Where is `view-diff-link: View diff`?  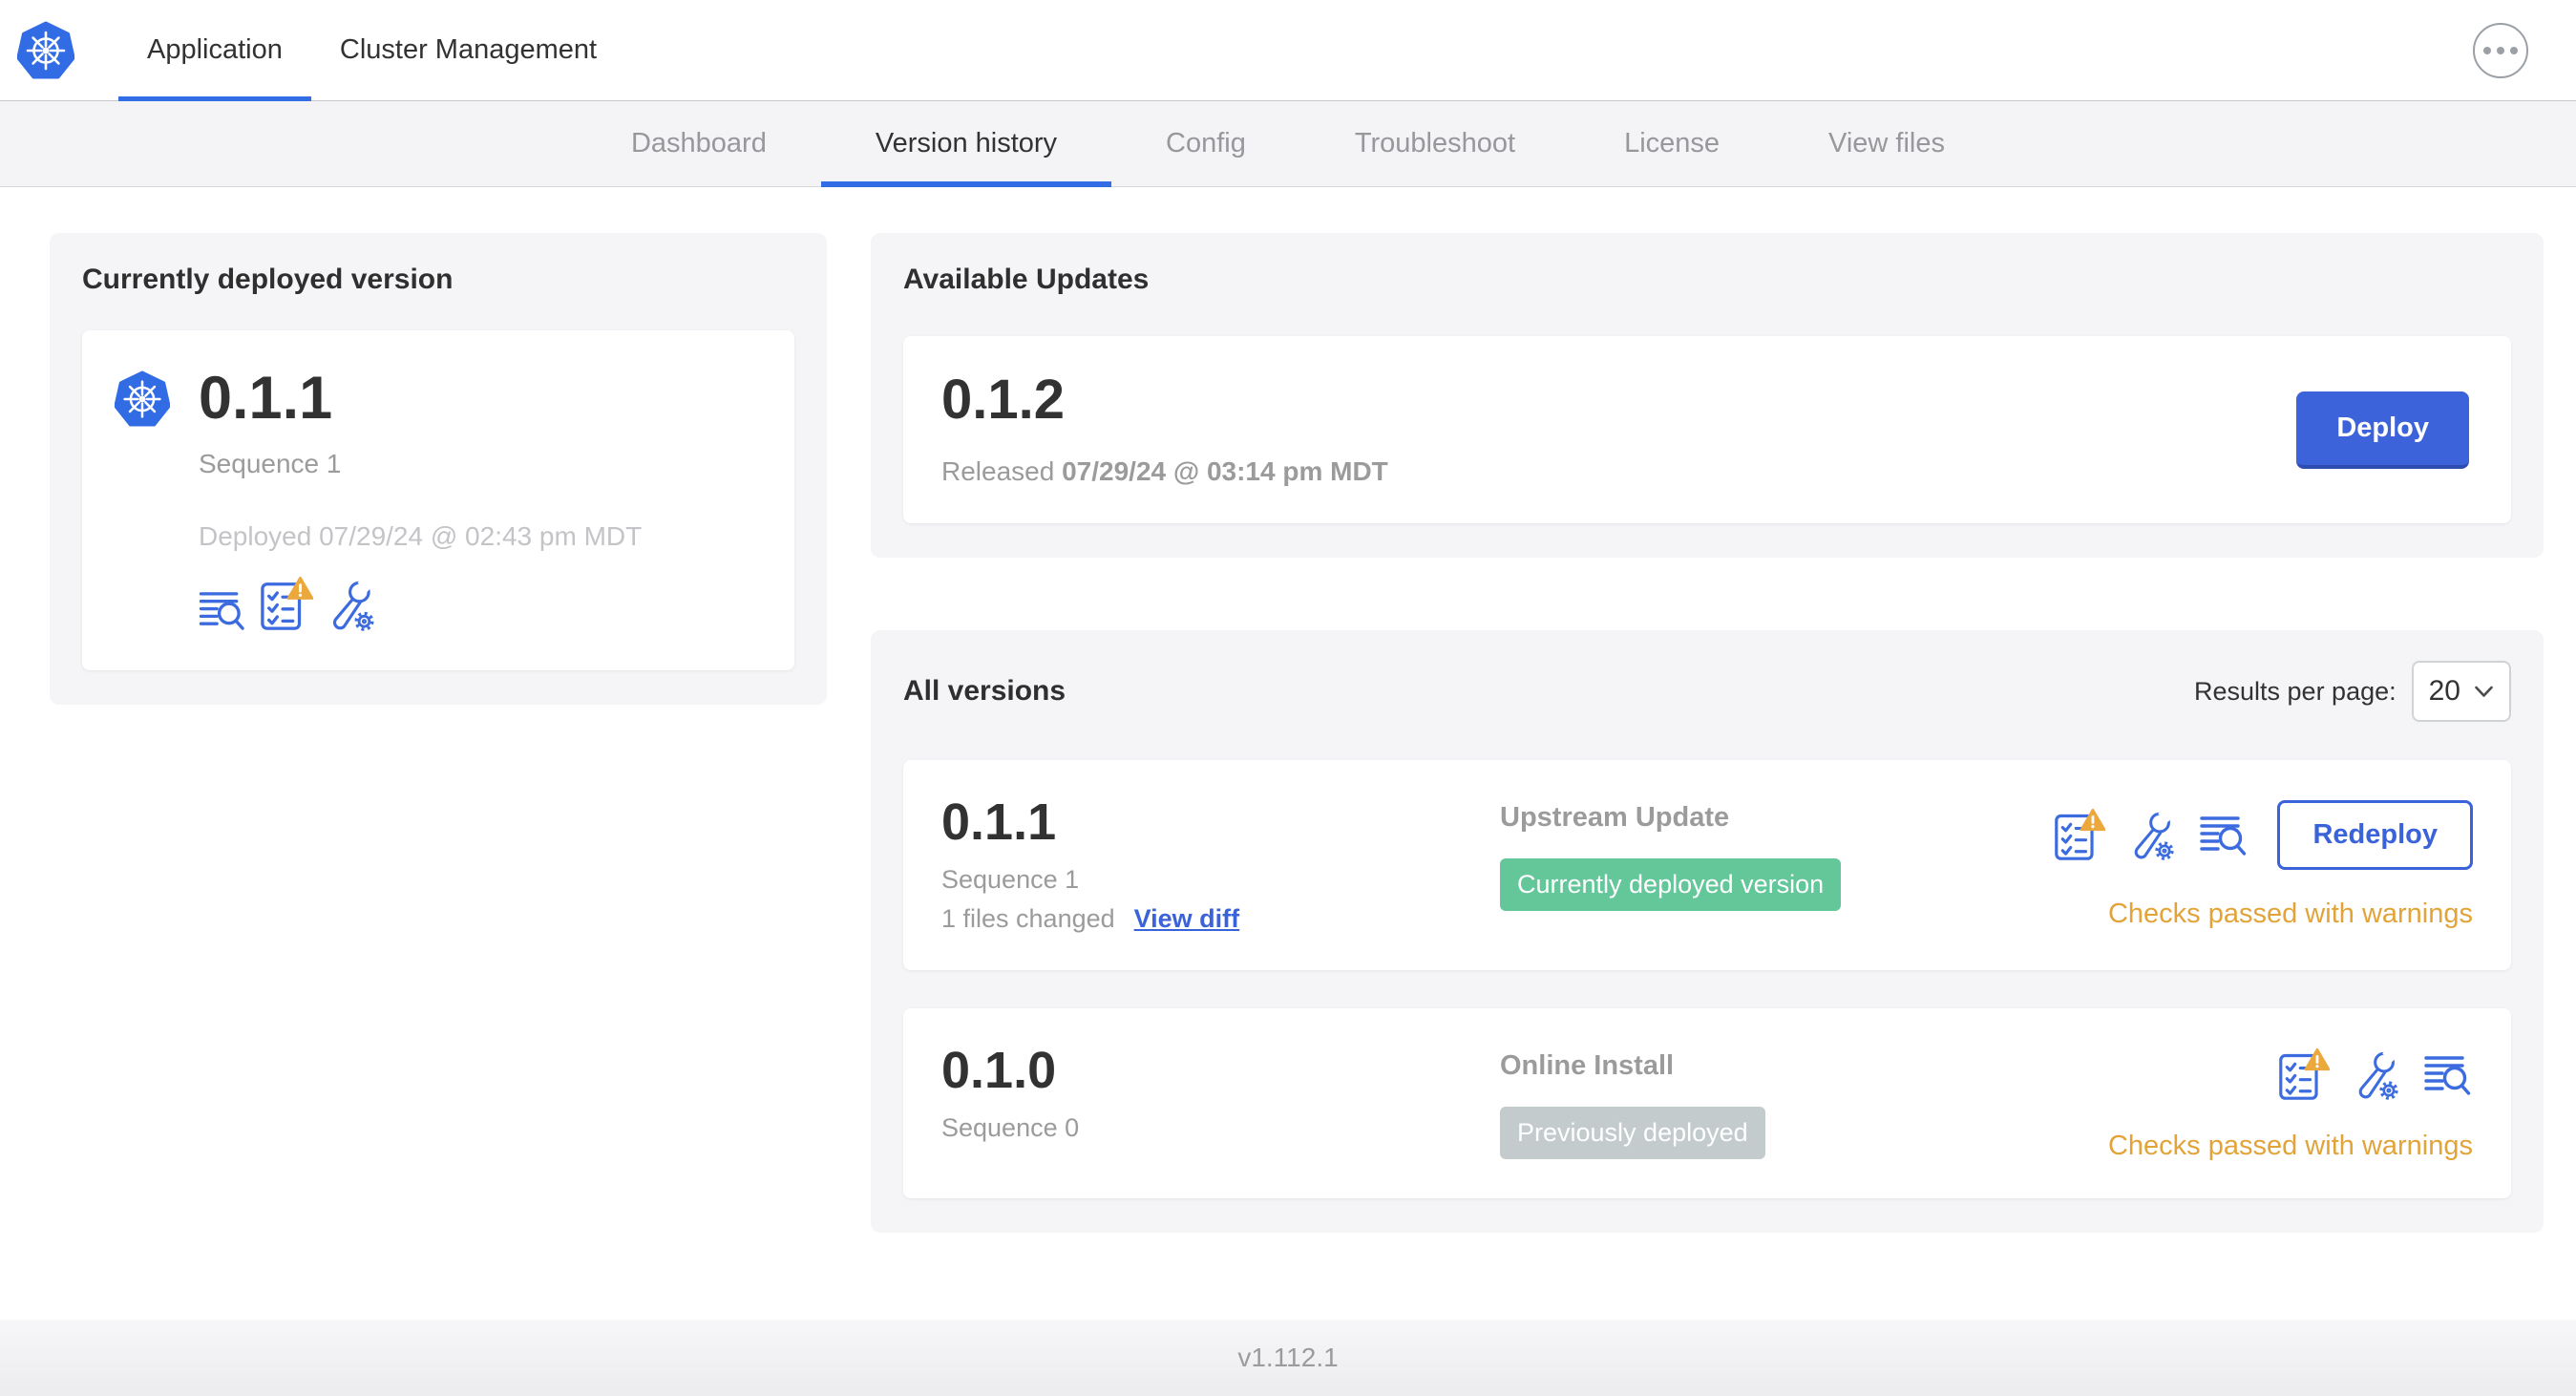
view-diff-link: View diff is located at coordinates (1187, 919).